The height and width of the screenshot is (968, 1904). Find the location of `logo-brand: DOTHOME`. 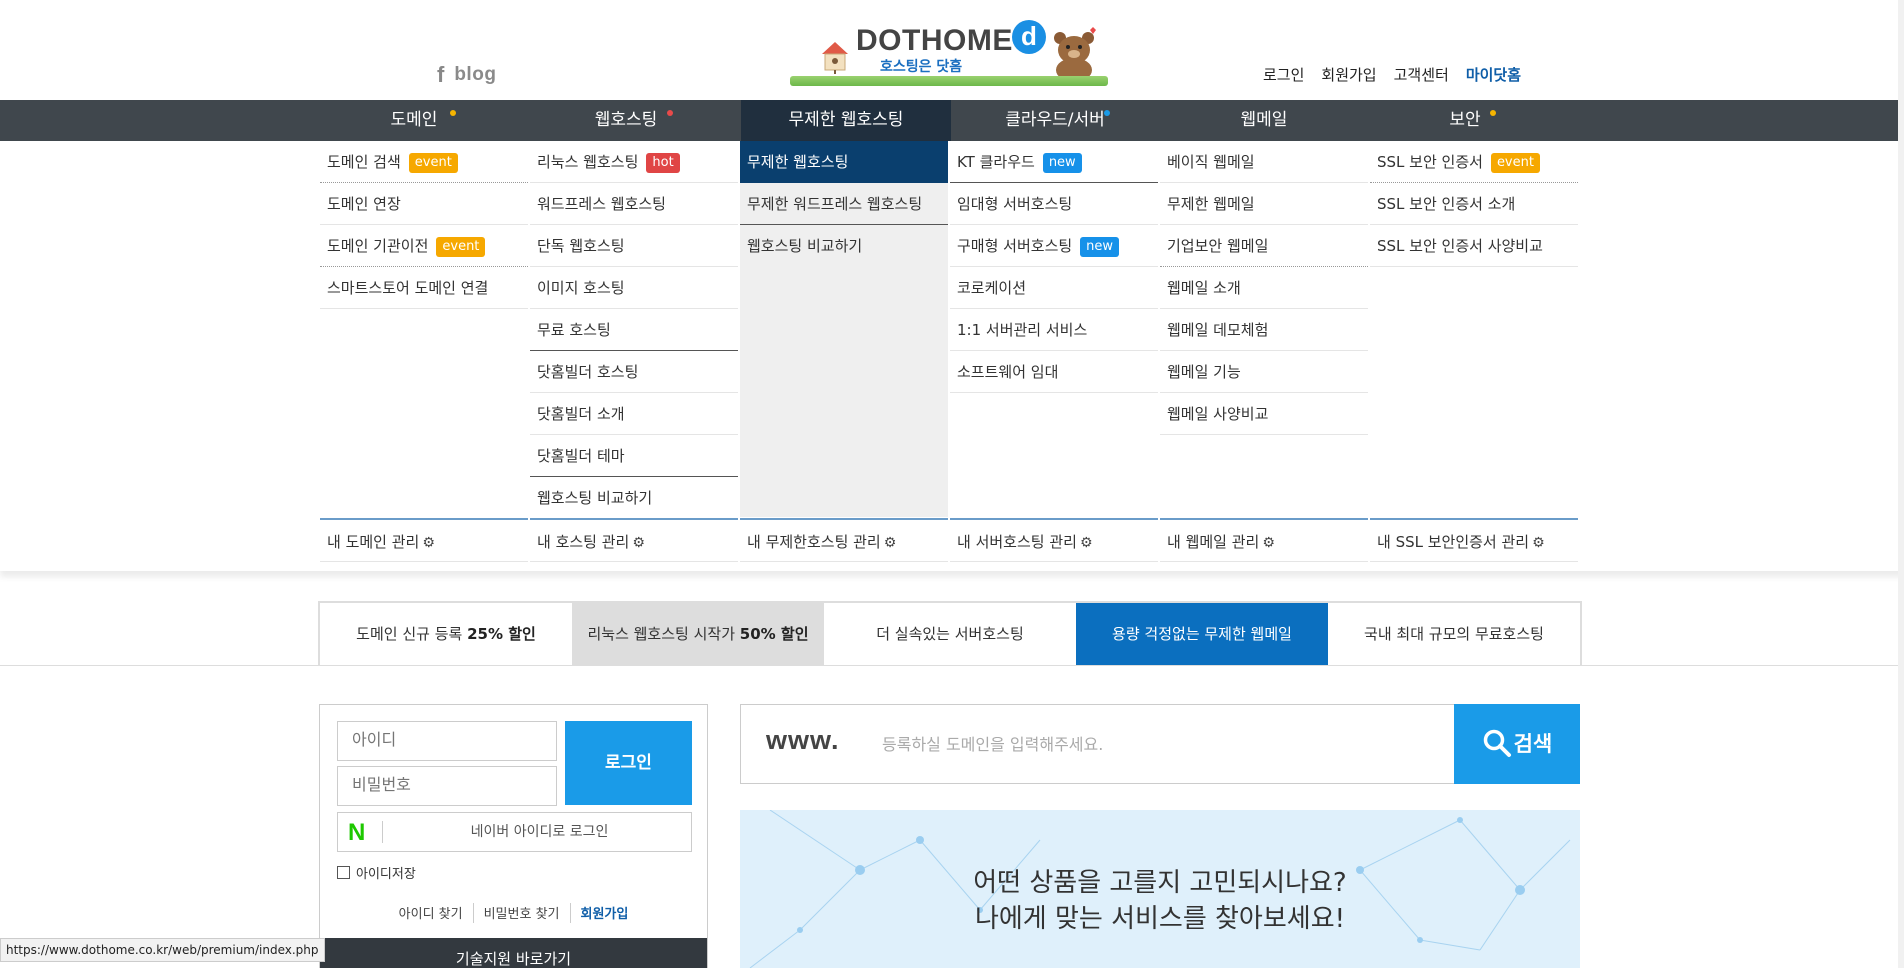

logo-brand: DOTHOME is located at coordinates (934, 40).